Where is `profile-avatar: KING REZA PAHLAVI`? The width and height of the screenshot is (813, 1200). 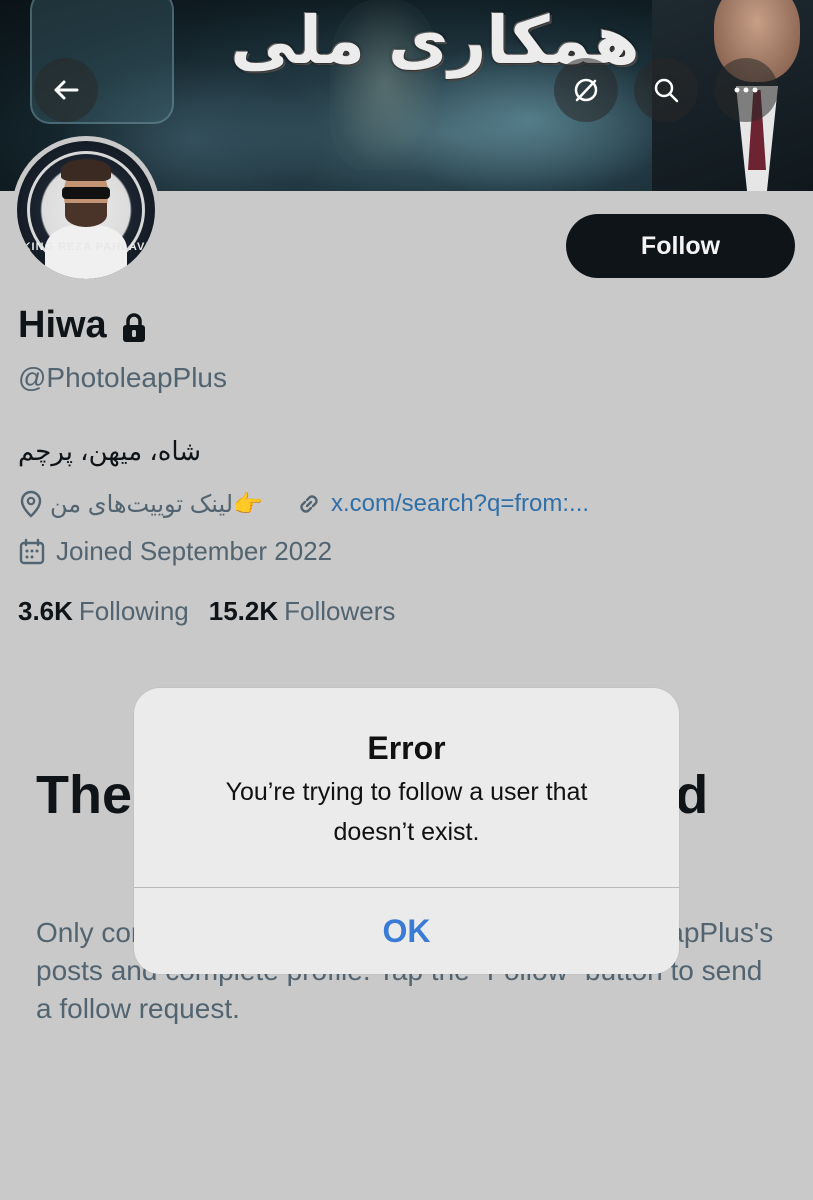 profile-avatar: KING REZA PAHLAVI is located at coordinates (86, 210).